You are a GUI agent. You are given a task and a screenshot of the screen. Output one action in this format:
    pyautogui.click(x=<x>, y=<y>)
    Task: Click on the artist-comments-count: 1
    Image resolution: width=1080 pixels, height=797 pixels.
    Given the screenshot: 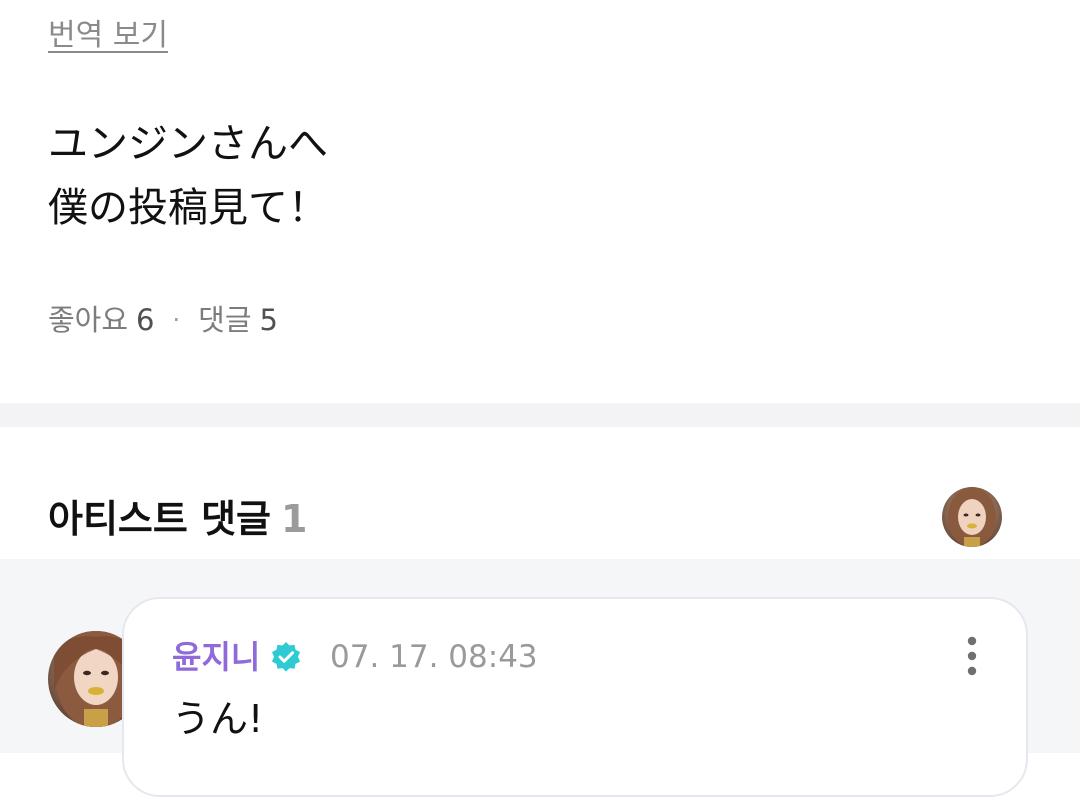 What is the action you would take?
    pyautogui.click(x=294, y=519)
    